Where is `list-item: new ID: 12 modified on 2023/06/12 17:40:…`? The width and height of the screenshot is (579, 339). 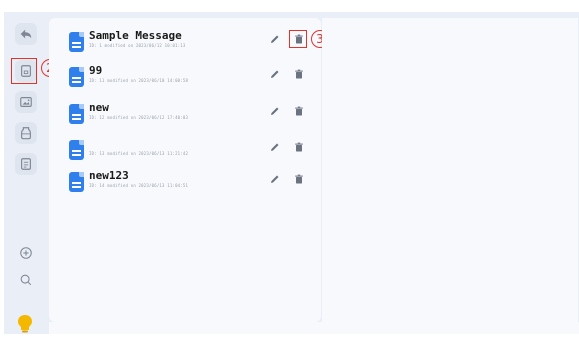
list-item: new ID: 12 modified on 2023/06/12 17:40:… is located at coordinates (185, 116).